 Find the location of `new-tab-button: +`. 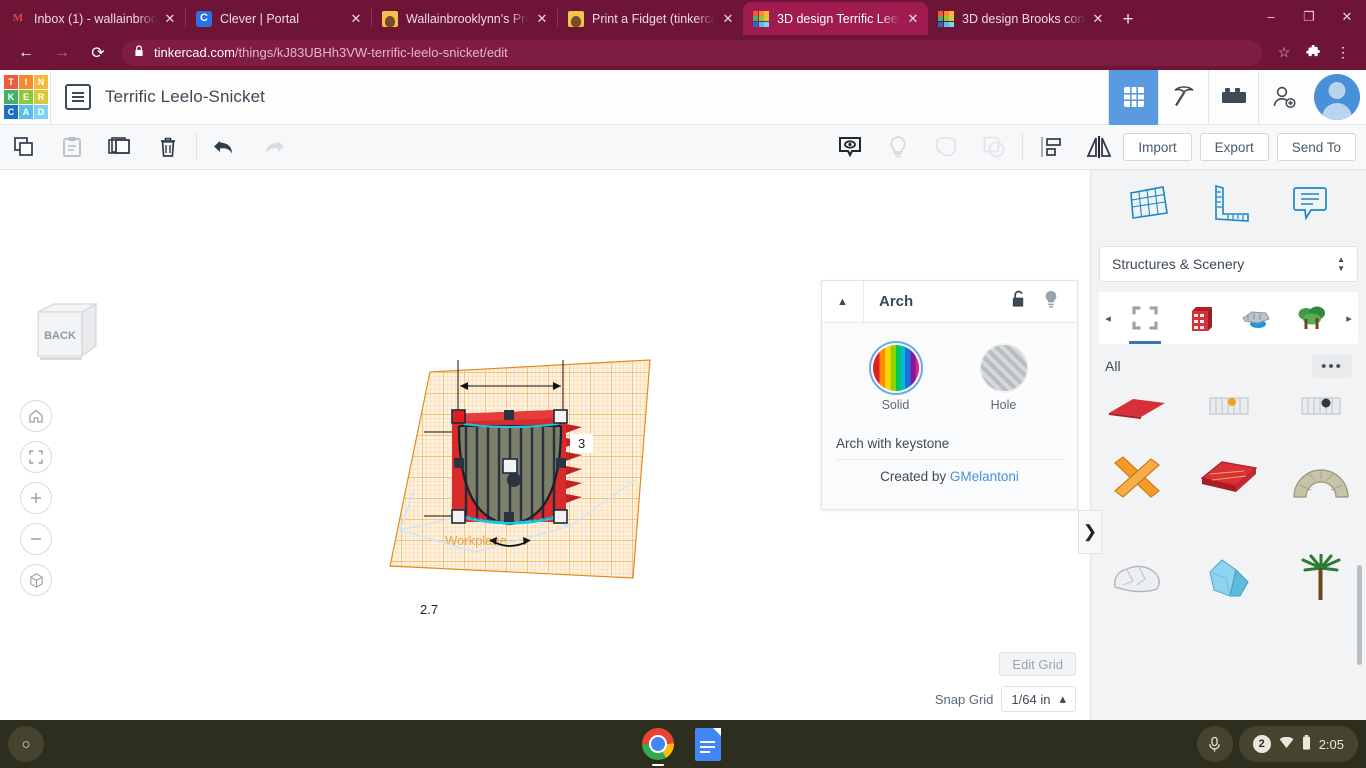

new-tab-button: + is located at coordinates (1128, 20).